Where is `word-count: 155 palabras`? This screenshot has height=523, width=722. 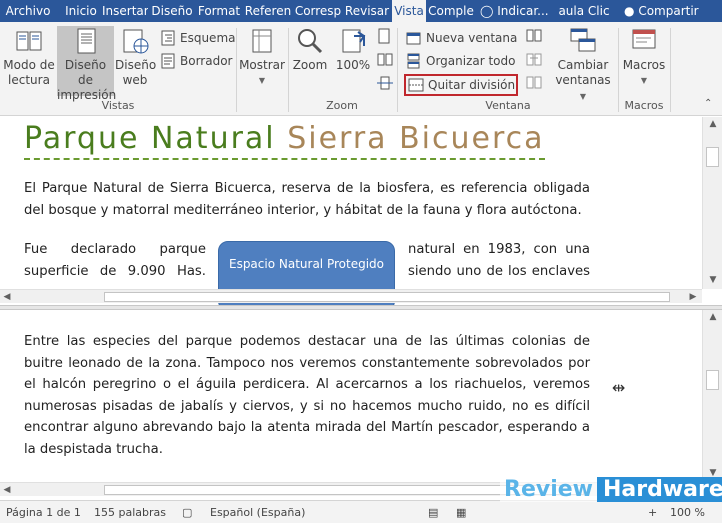
word-count: 155 palabras is located at coordinates (130, 512).